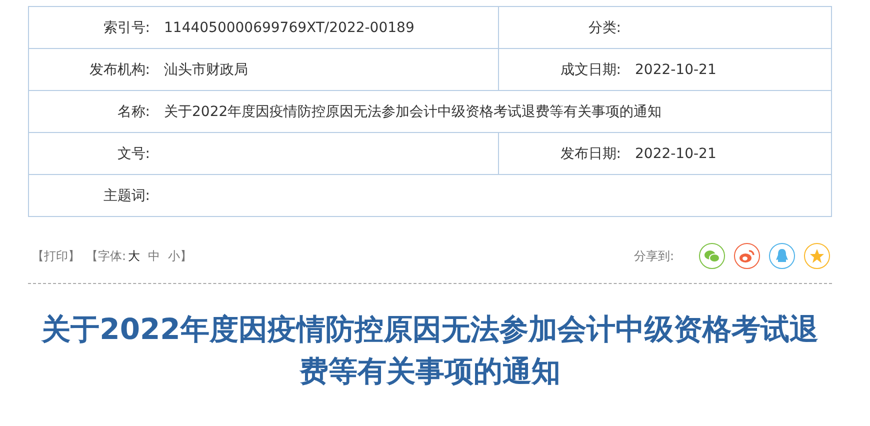 The width and height of the screenshot is (870, 426). I want to click on field-label: 发布机构:, so click(119, 69).